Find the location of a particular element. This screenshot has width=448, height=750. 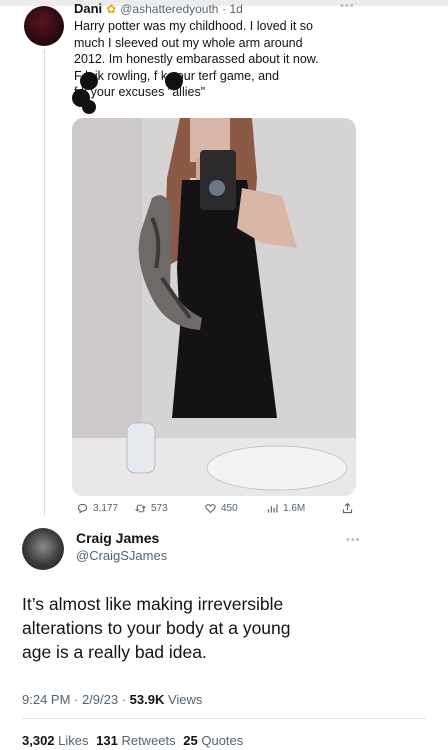

timestamp: 9:24 PM · 2/9/23 · is located at coordinates (76, 699).